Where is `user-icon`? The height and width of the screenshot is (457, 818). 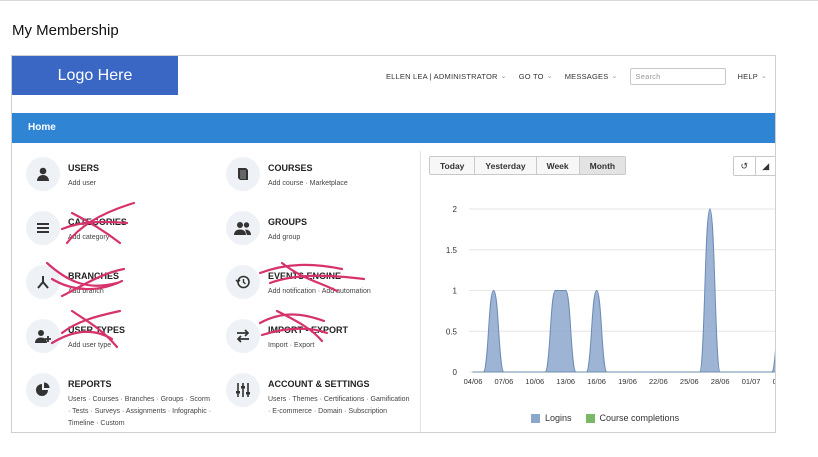 user-icon is located at coordinates (43, 174).